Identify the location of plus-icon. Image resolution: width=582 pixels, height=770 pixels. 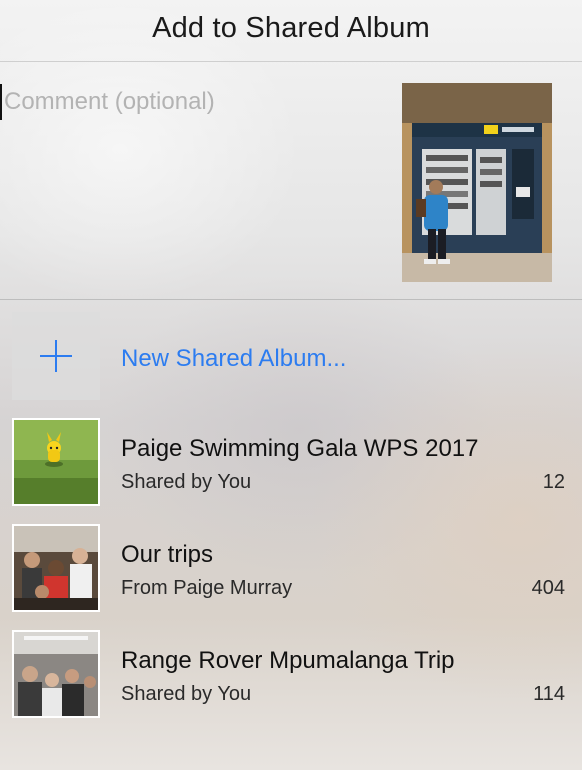
(56, 356).